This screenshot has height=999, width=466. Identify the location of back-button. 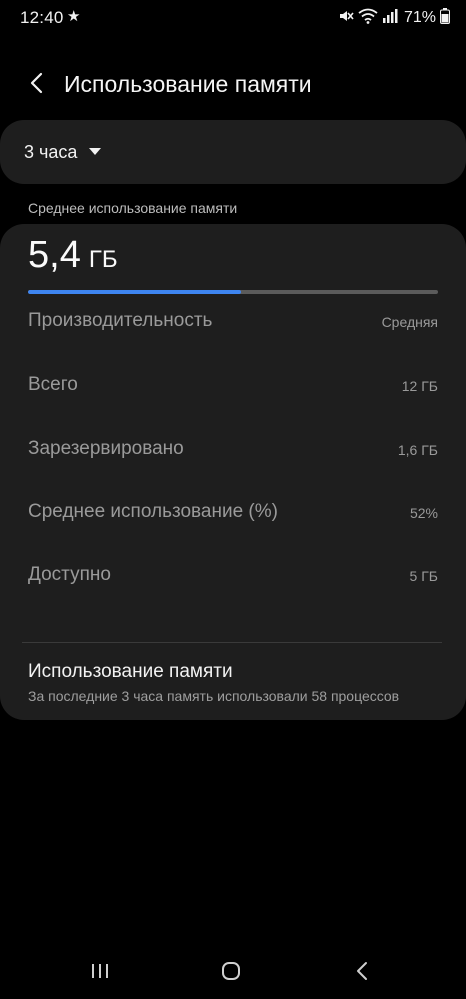
(37, 85).